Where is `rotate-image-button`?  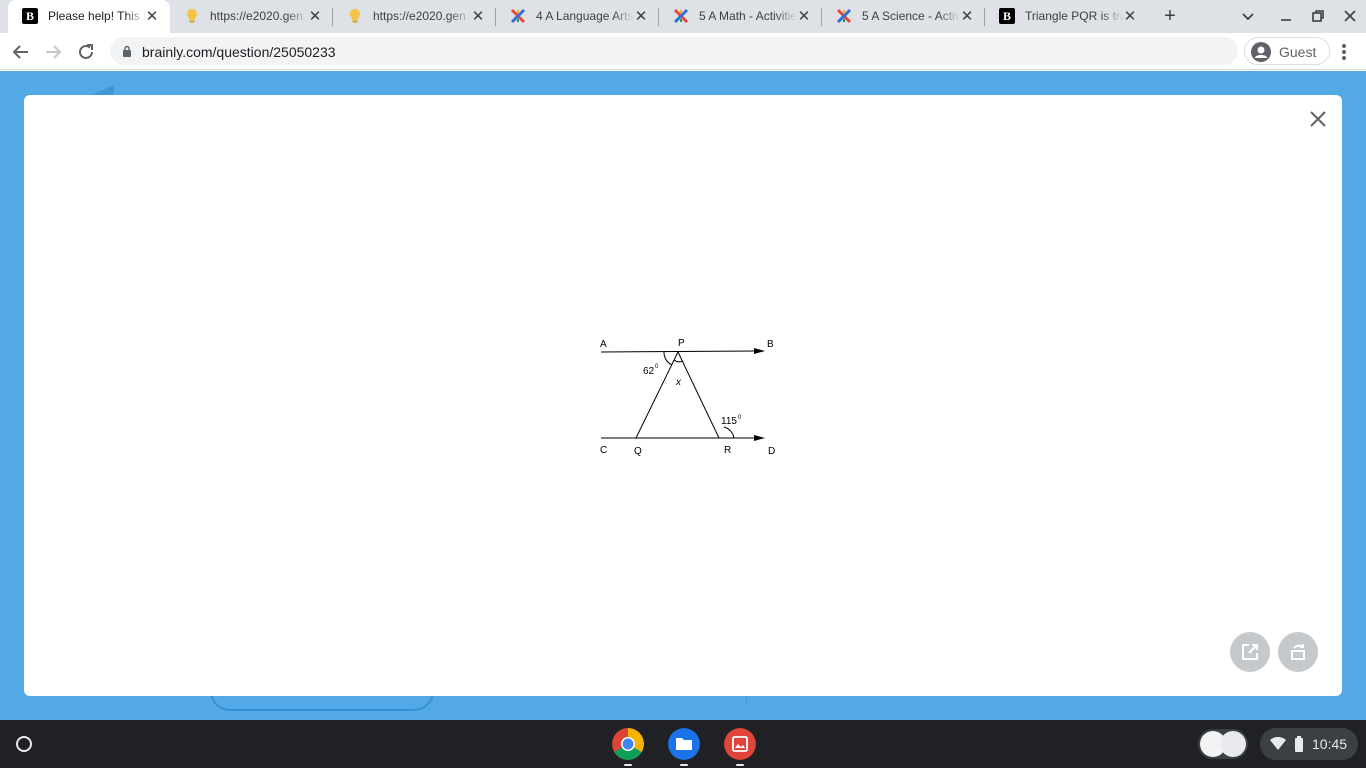
rotate-image-button is located at coordinates (1298, 652).